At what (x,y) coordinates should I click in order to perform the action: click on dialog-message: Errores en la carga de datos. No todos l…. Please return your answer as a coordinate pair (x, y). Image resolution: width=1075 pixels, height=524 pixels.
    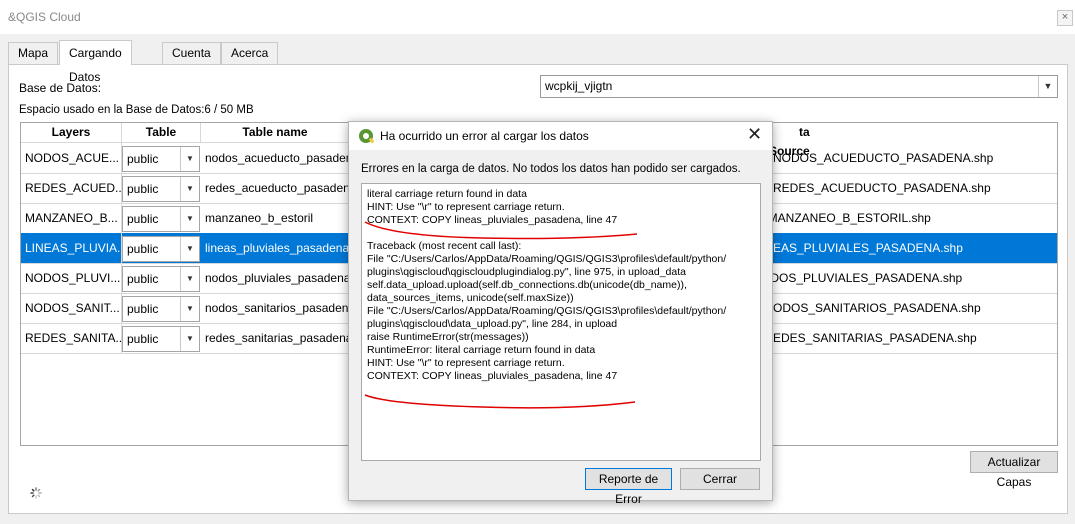
    Looking at the image, I should click on (551, 169).